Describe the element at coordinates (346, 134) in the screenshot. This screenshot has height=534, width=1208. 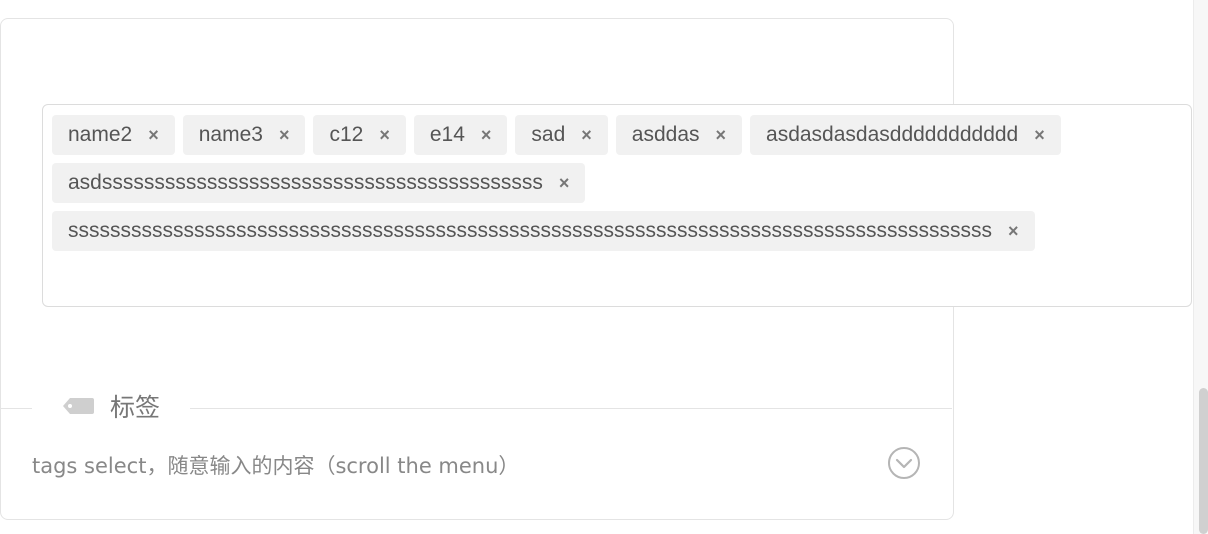
I see `tag-label: c12` at that location.